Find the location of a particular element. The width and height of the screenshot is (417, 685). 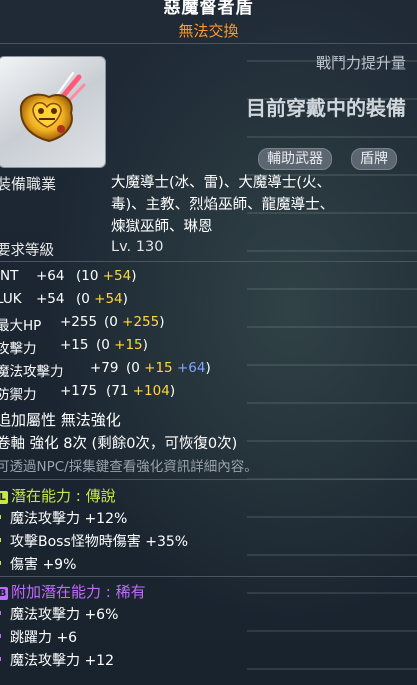

stat-total: +15 is located at coordinates (74, 345).